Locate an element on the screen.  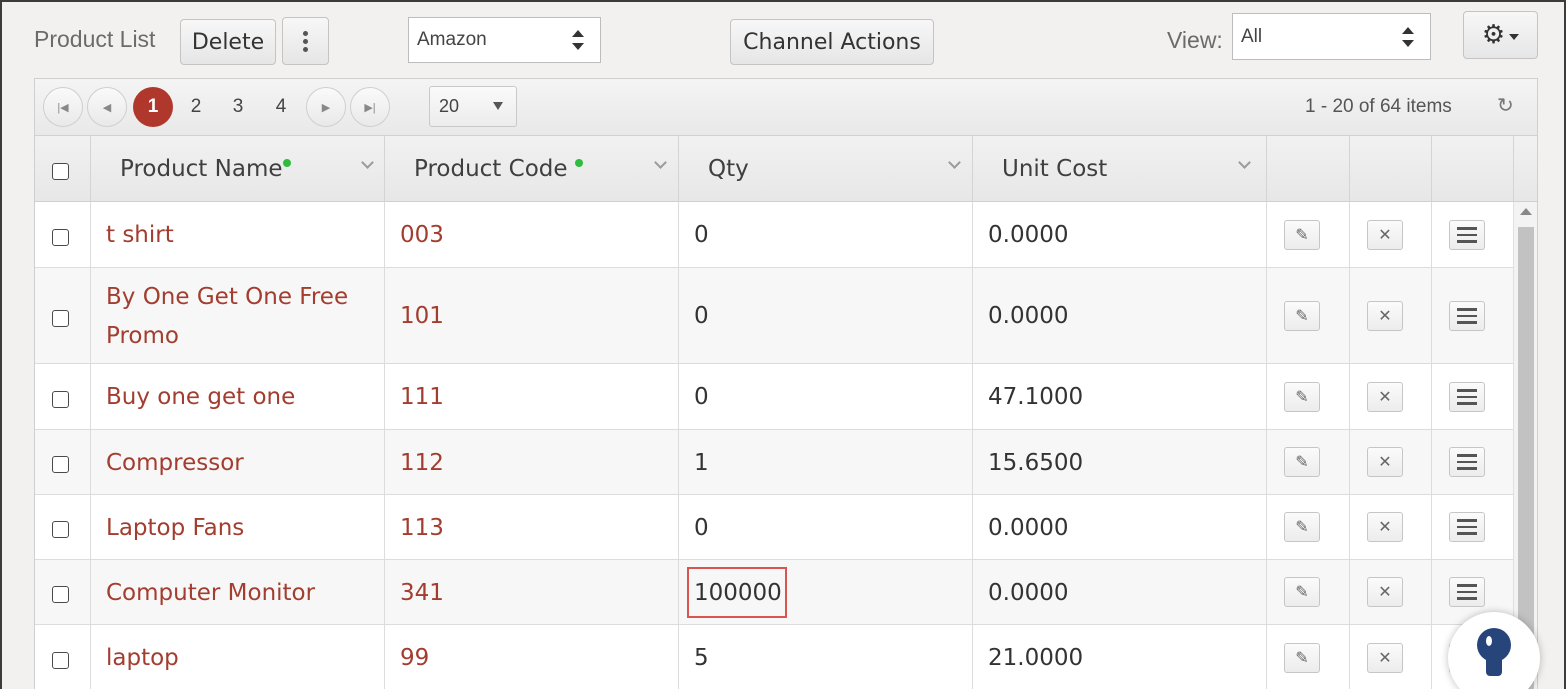
table-row: Computer Monitor 341 100000 0.0000 ✎ ✕ is located at coordinates (774, 592).